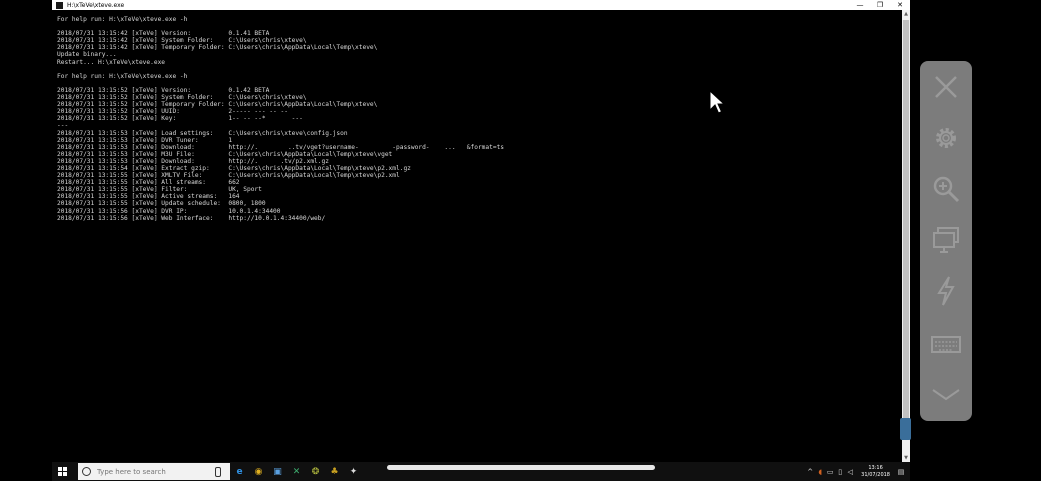  I want to click on lightning-icon, so click(946, 291).